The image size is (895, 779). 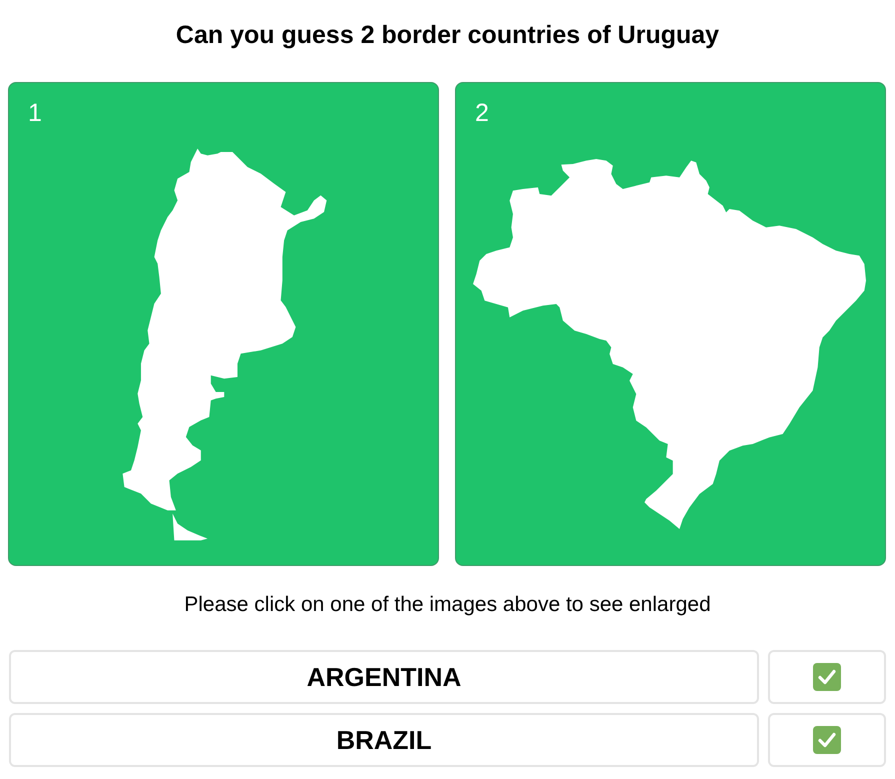 What do you see at coordinates (448, 35) in the screenshot?
I see `quiz-title: Can you guess 2 border countries of Uruguay` at bounding box center [448, 35].